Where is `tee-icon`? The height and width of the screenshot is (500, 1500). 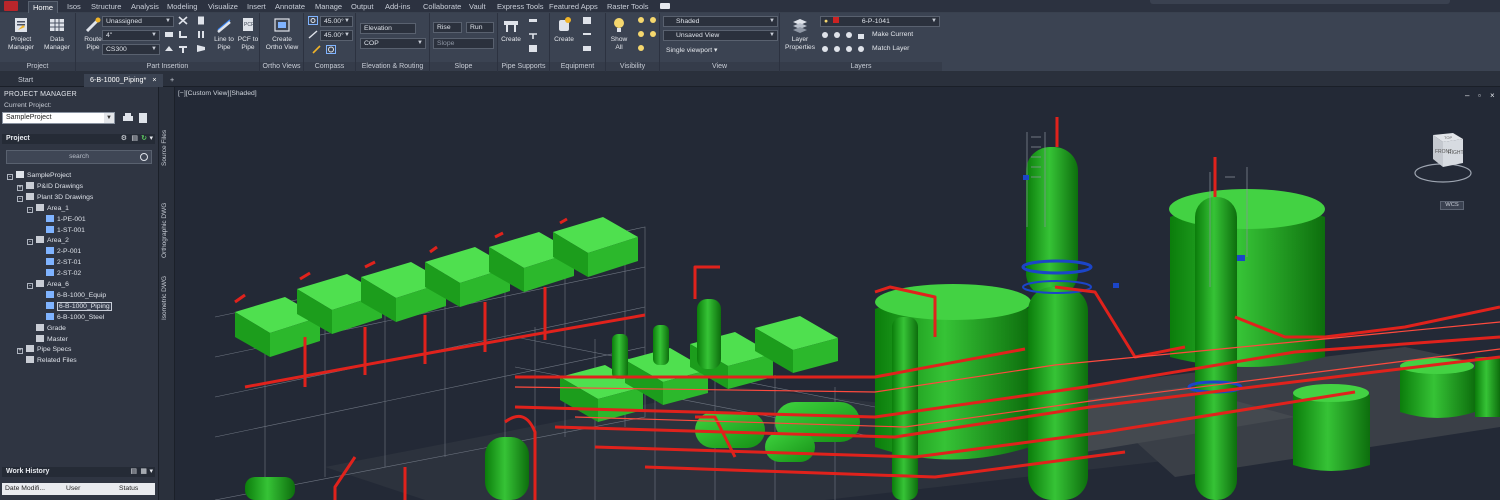
tee-icon is located at coordinates (183, 48).